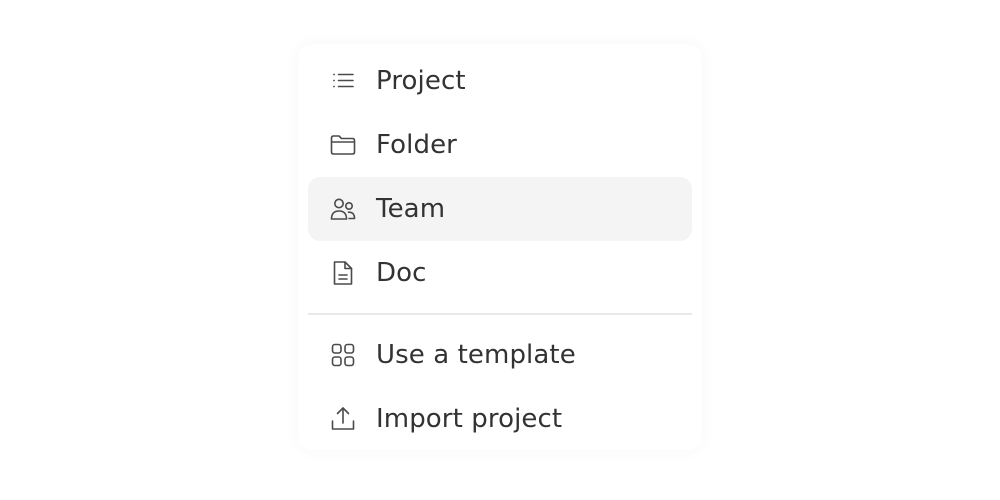 Image resolution: width=1000 pixels, height=500 pixels. I want to click on menu-item-team: Team, so click(500, 209).